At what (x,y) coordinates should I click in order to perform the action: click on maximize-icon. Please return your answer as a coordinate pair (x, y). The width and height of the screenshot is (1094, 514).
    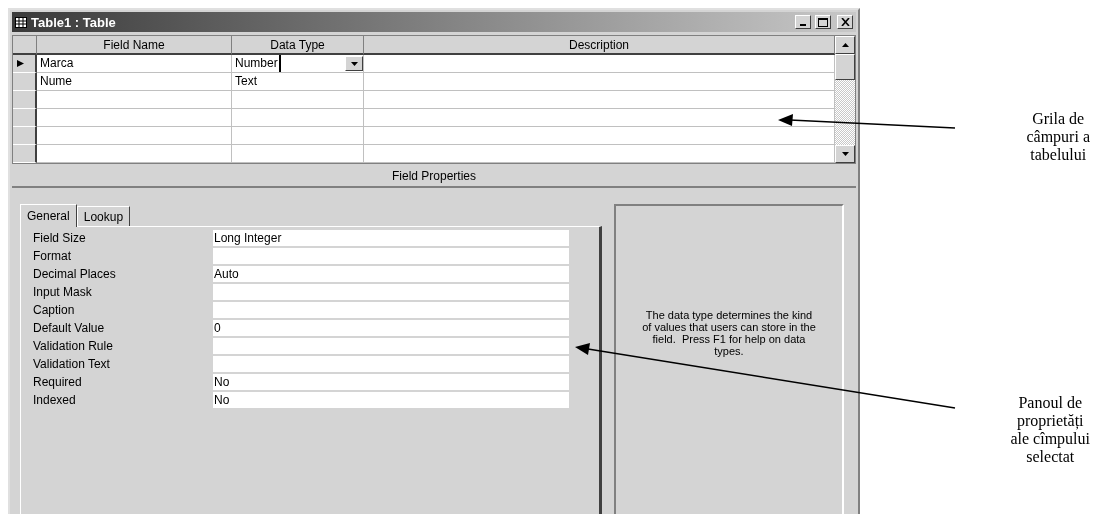
    Looking at the image, I should click on (823, 22).